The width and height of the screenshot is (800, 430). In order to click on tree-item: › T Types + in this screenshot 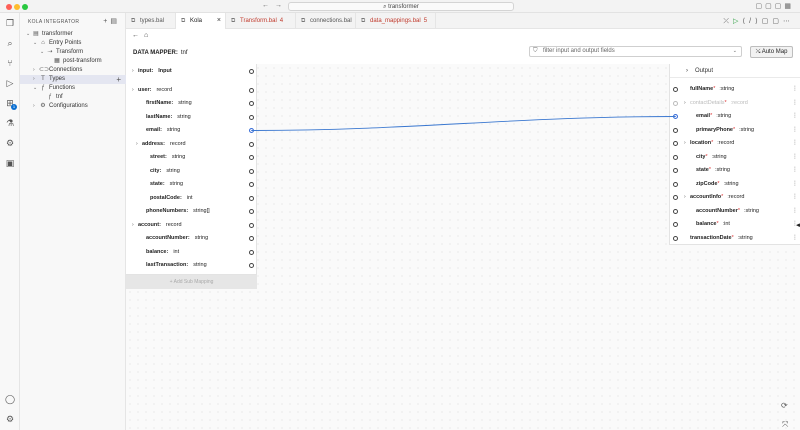, I will do `click(73, 79)`.